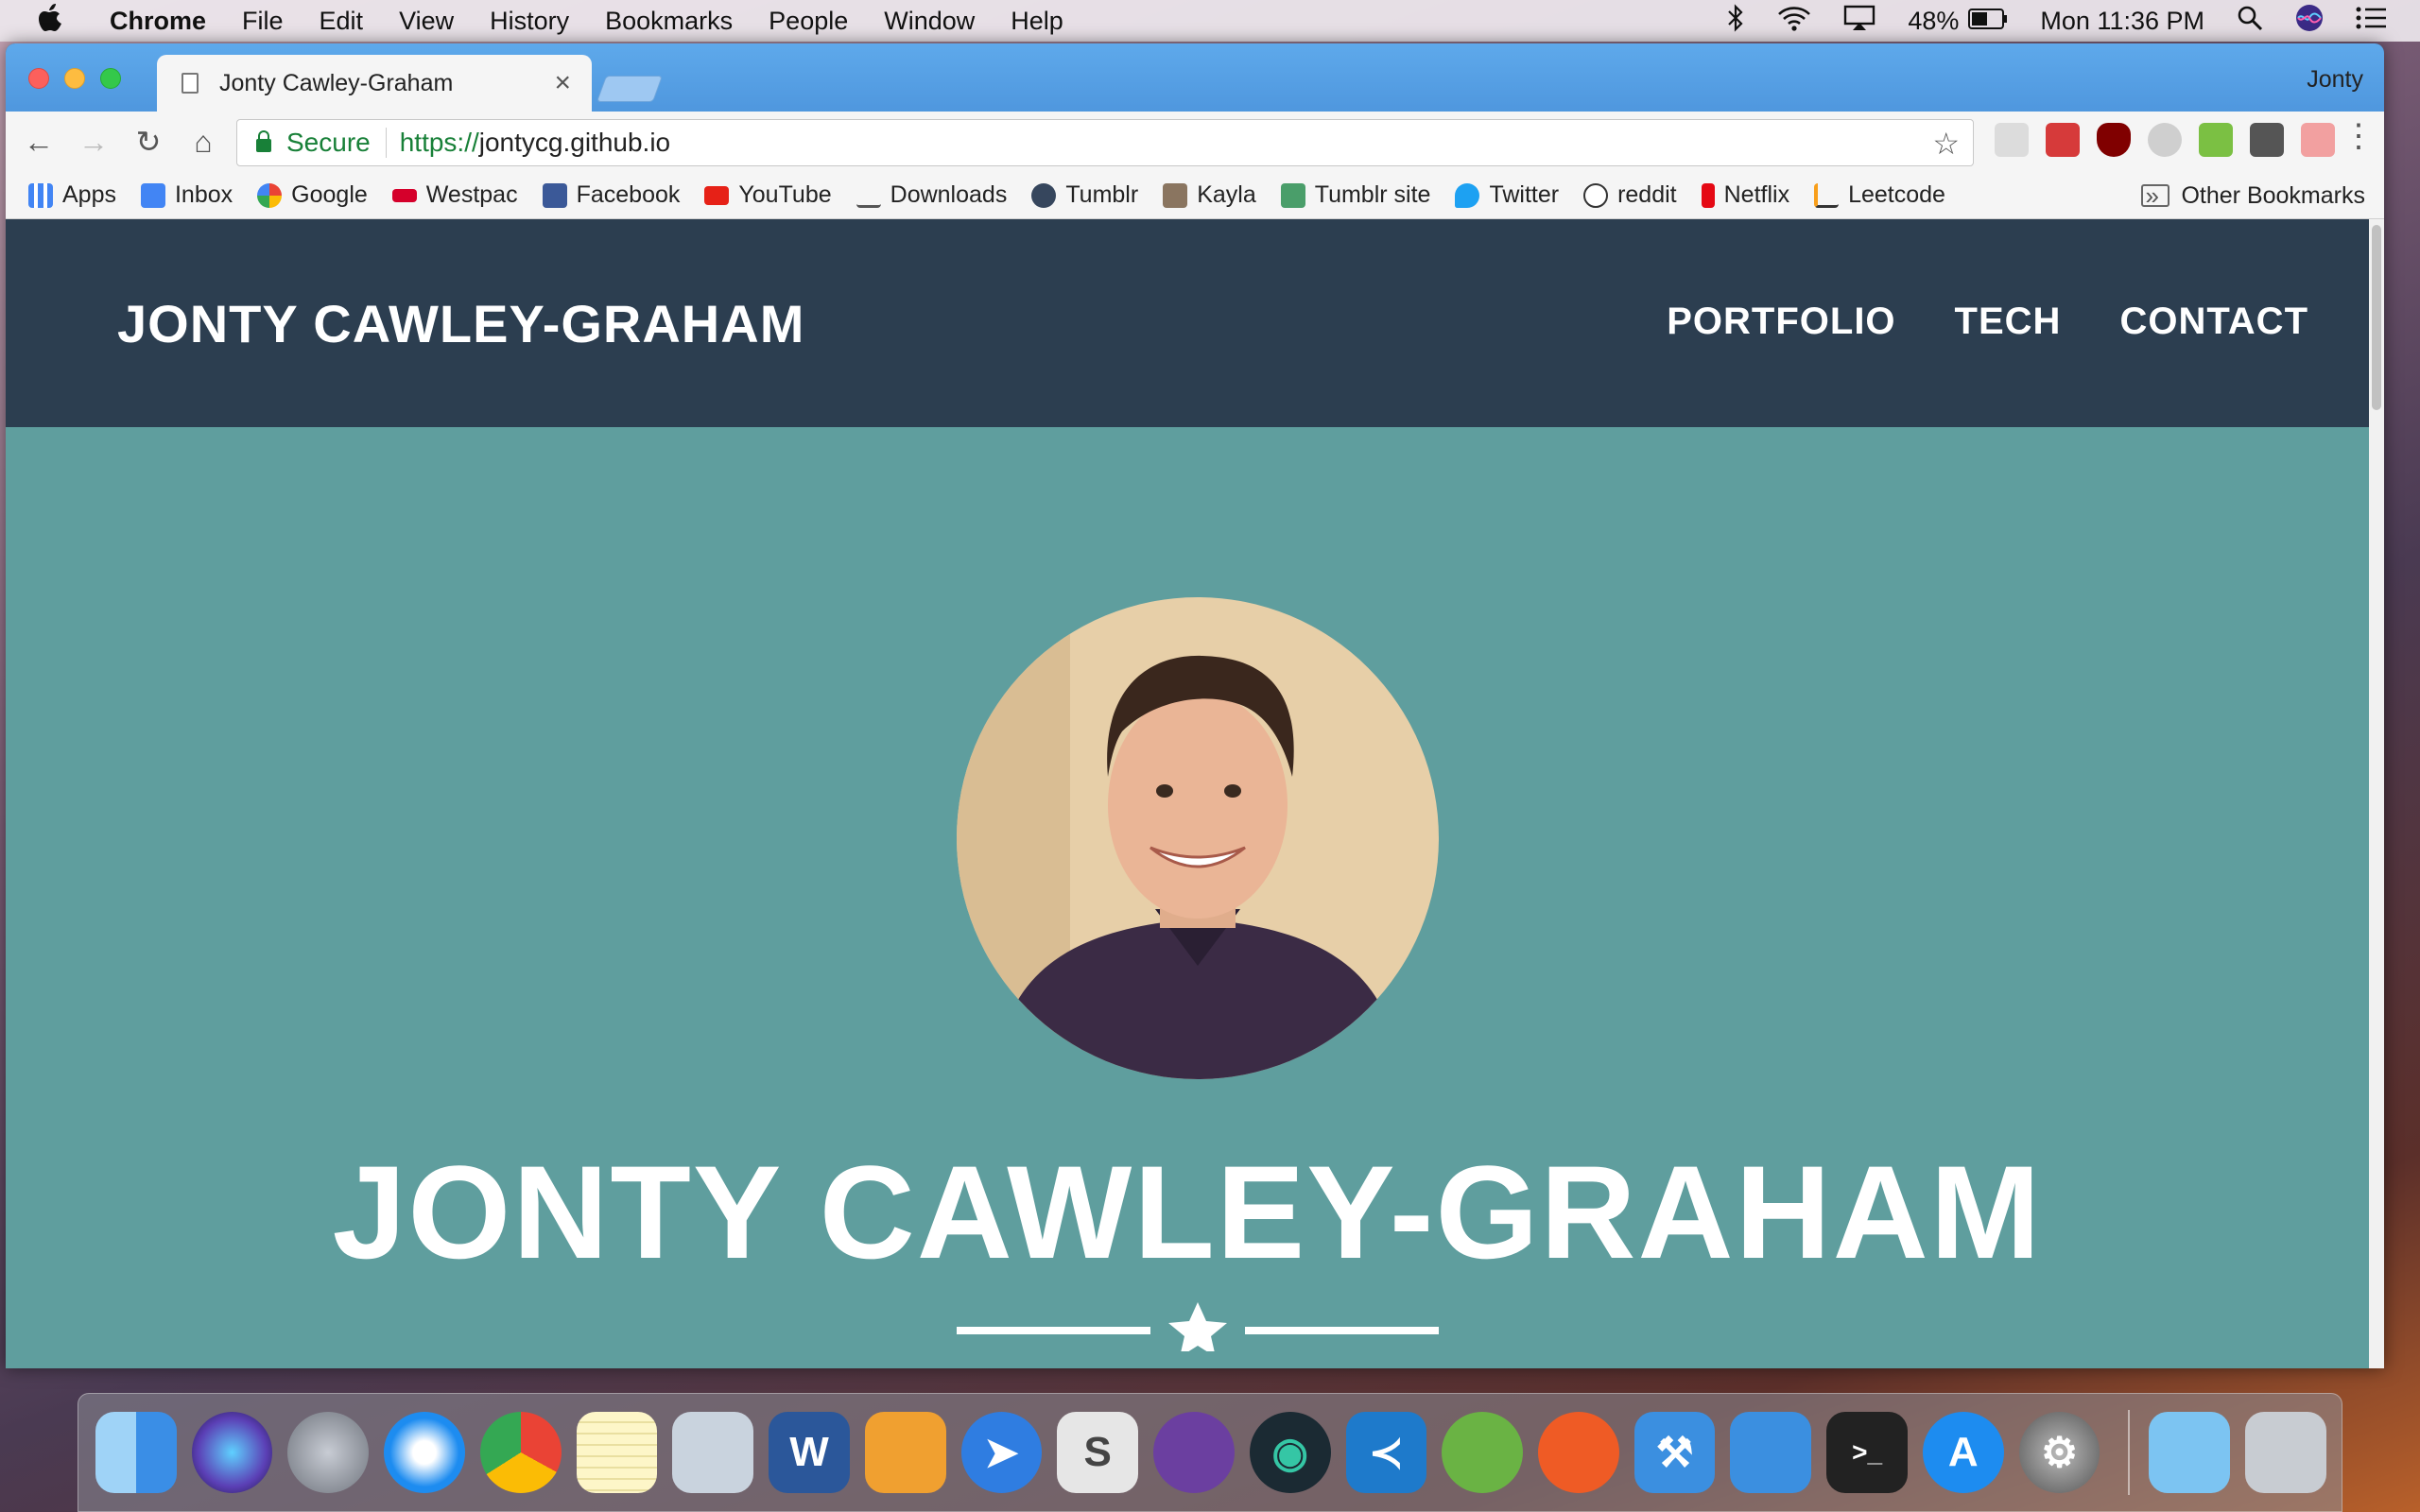 This screenshot has width=2420, height=1512. Describe the element at coordinates (74, 78) in the screenshot. I see `minimize-window-button` at that location.